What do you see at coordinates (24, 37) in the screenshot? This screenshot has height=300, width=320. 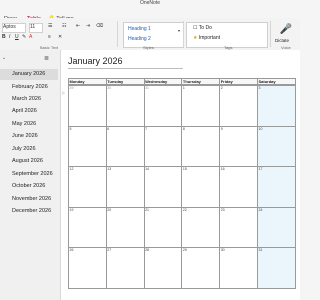 I see `highlight-icon: ✎` at bounding box center [24, 37].